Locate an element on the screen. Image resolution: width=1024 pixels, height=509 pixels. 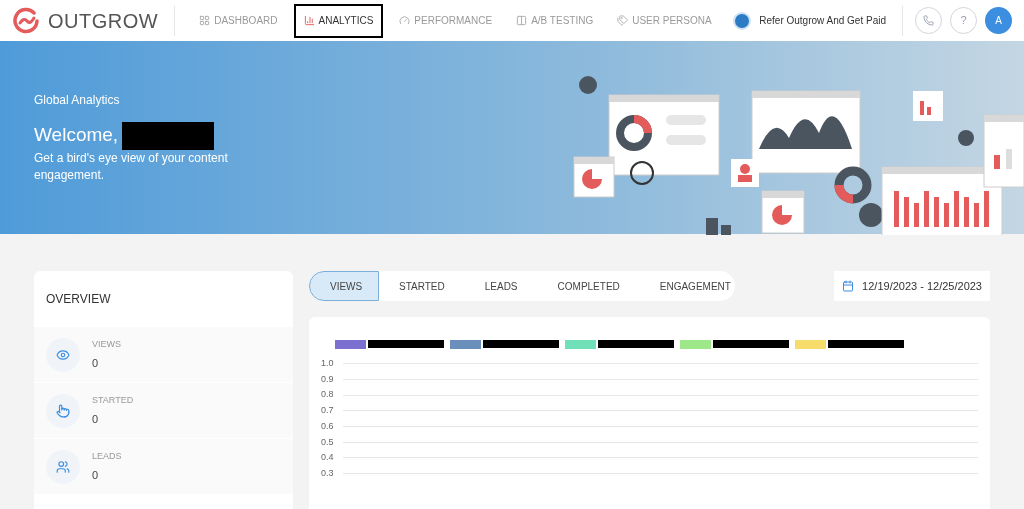
axis-label: 0.3 is located at coordinates (328, 473).